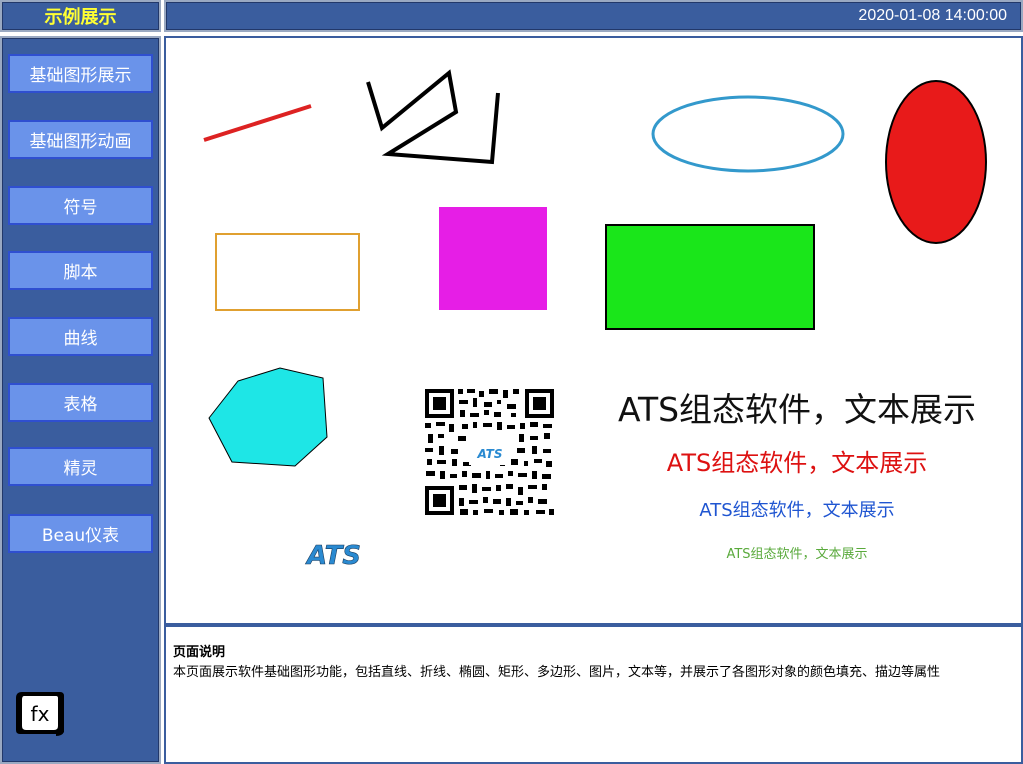 The width and height of the screenshot is (1023, 764). Describe the element at coordinates (936, 162) in the screenshot. I see `red-filled-ellipse` at that location.